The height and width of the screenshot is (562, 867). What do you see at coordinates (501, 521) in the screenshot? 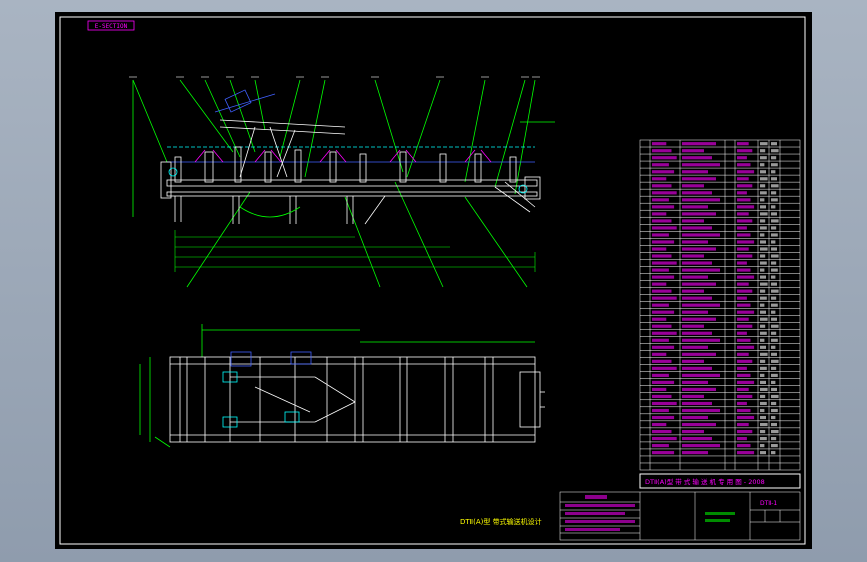
I see `view-note: DTⅡ(A)型 带式输送机设计` at bounding box center [501, 521].